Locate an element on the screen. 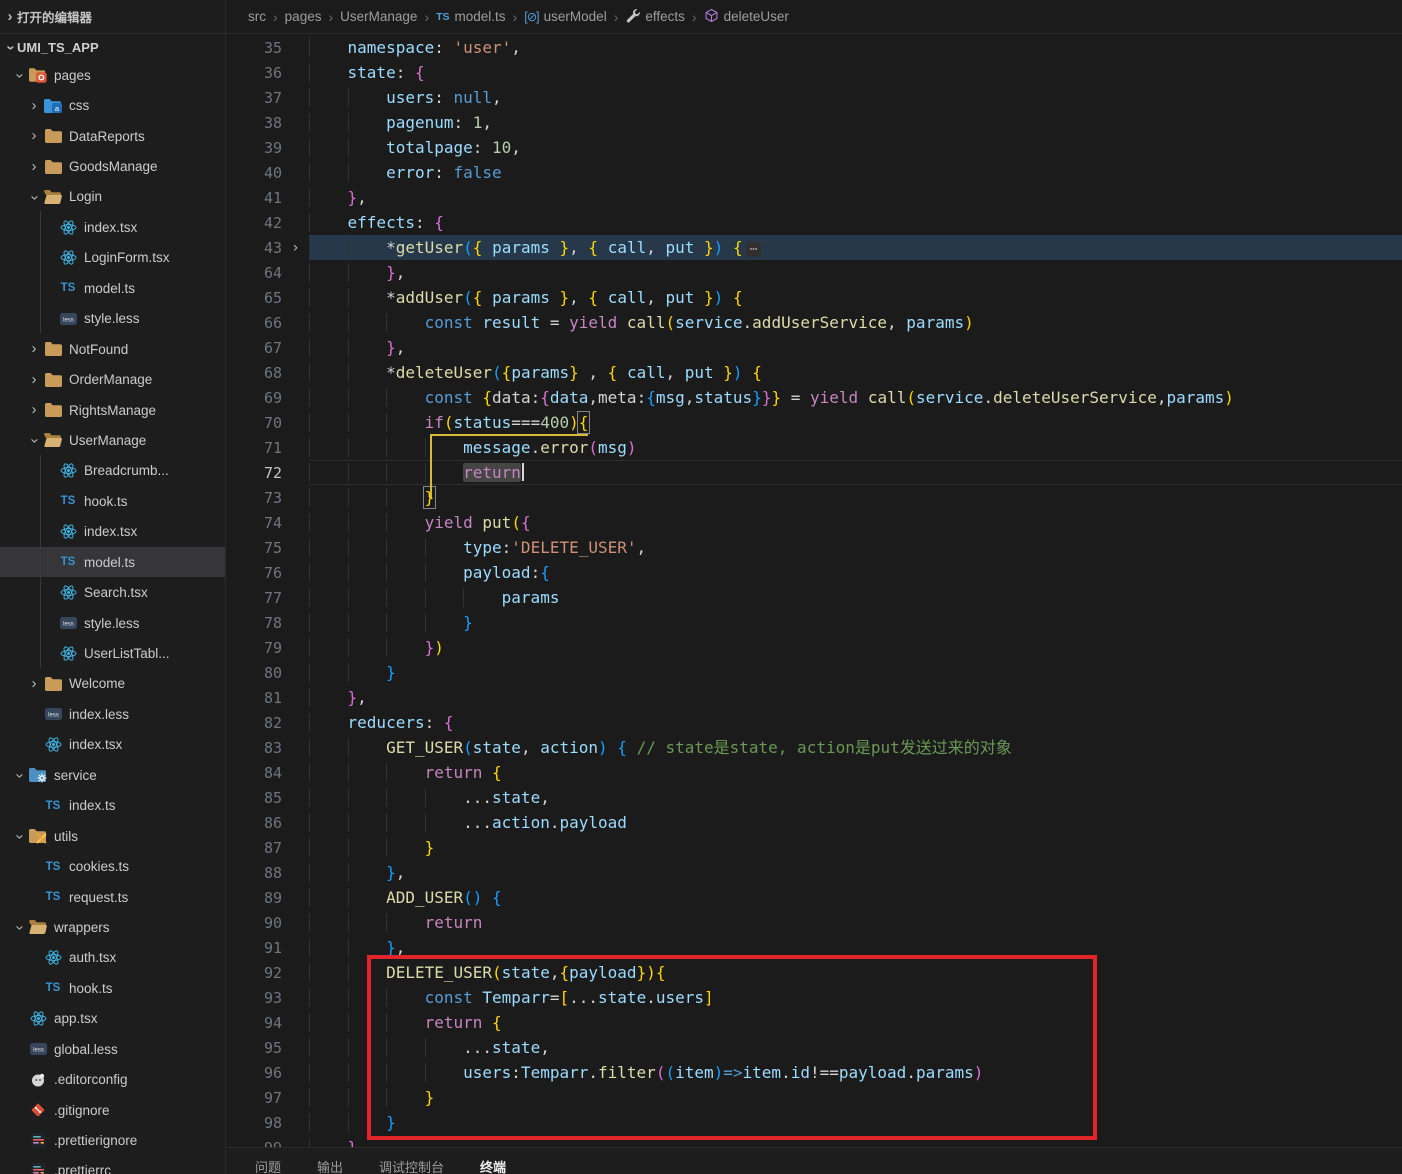  tree-item-wrappers: › wrappers is located at coordinates (112, 927).